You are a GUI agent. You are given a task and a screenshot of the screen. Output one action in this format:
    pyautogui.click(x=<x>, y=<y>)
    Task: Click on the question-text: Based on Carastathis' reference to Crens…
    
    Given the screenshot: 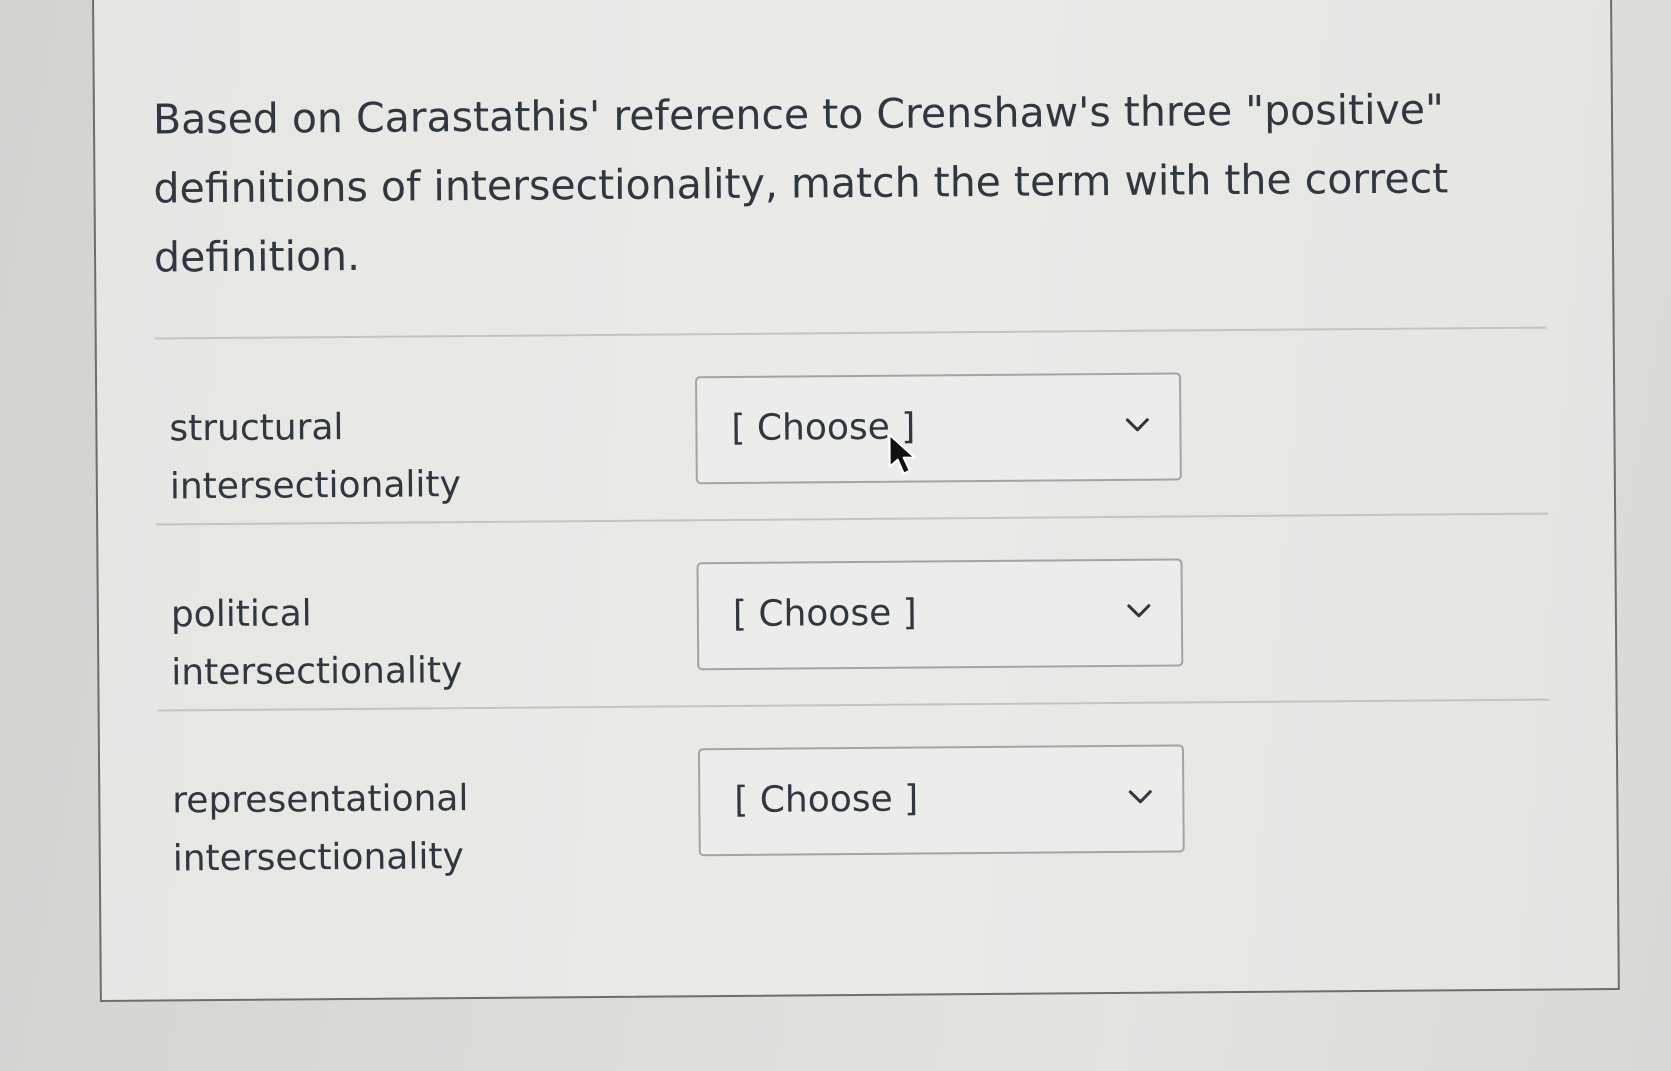 What is the action you would take?
    pyautogui.click(x=800, y=183)
    